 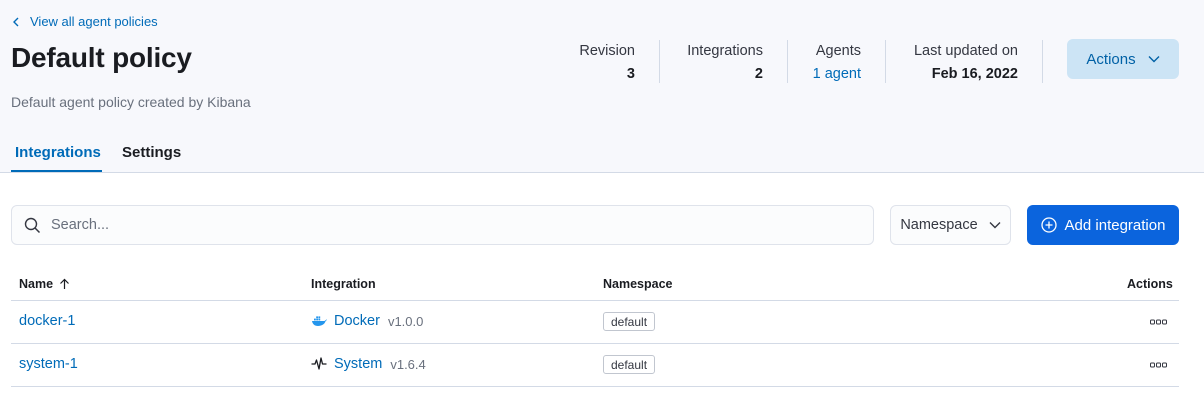 What do you see at coordinates (725, 51) in the screenshot?
I see `stat-integrations-label: Integrations` at bounding box center [725, 51].